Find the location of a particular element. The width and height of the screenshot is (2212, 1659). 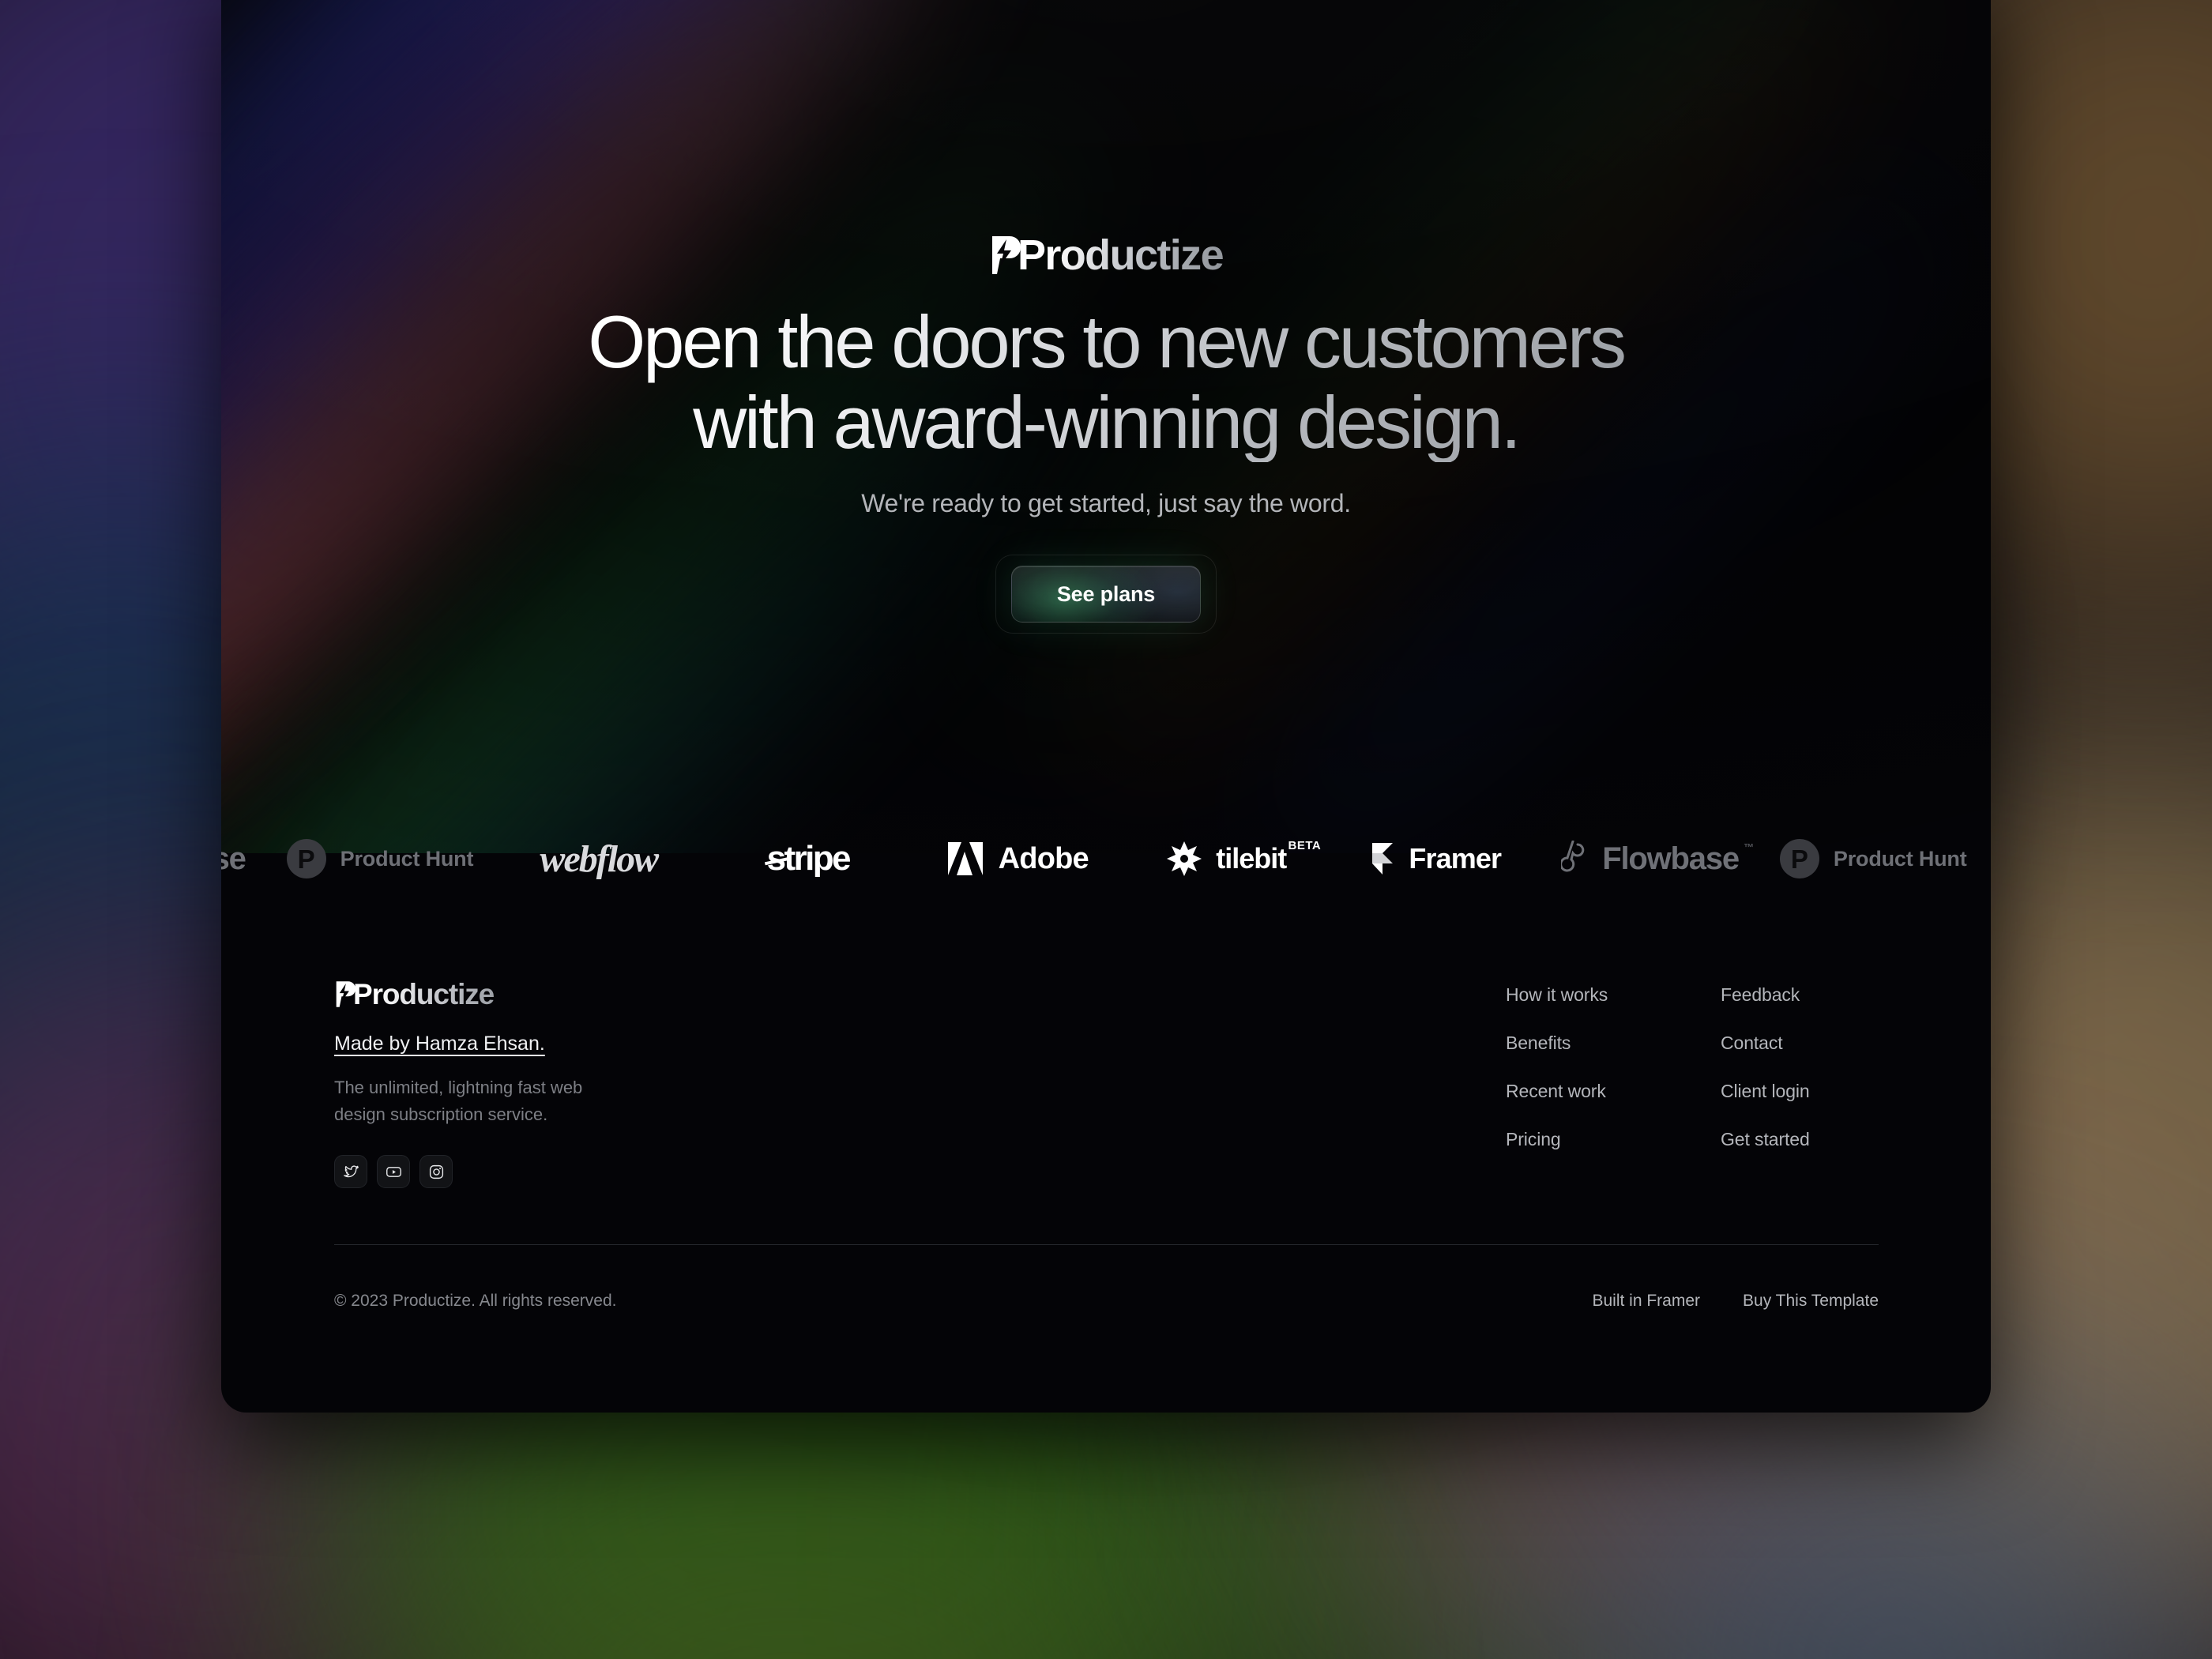

instagram-icon is located at coordinates (436, 1172).